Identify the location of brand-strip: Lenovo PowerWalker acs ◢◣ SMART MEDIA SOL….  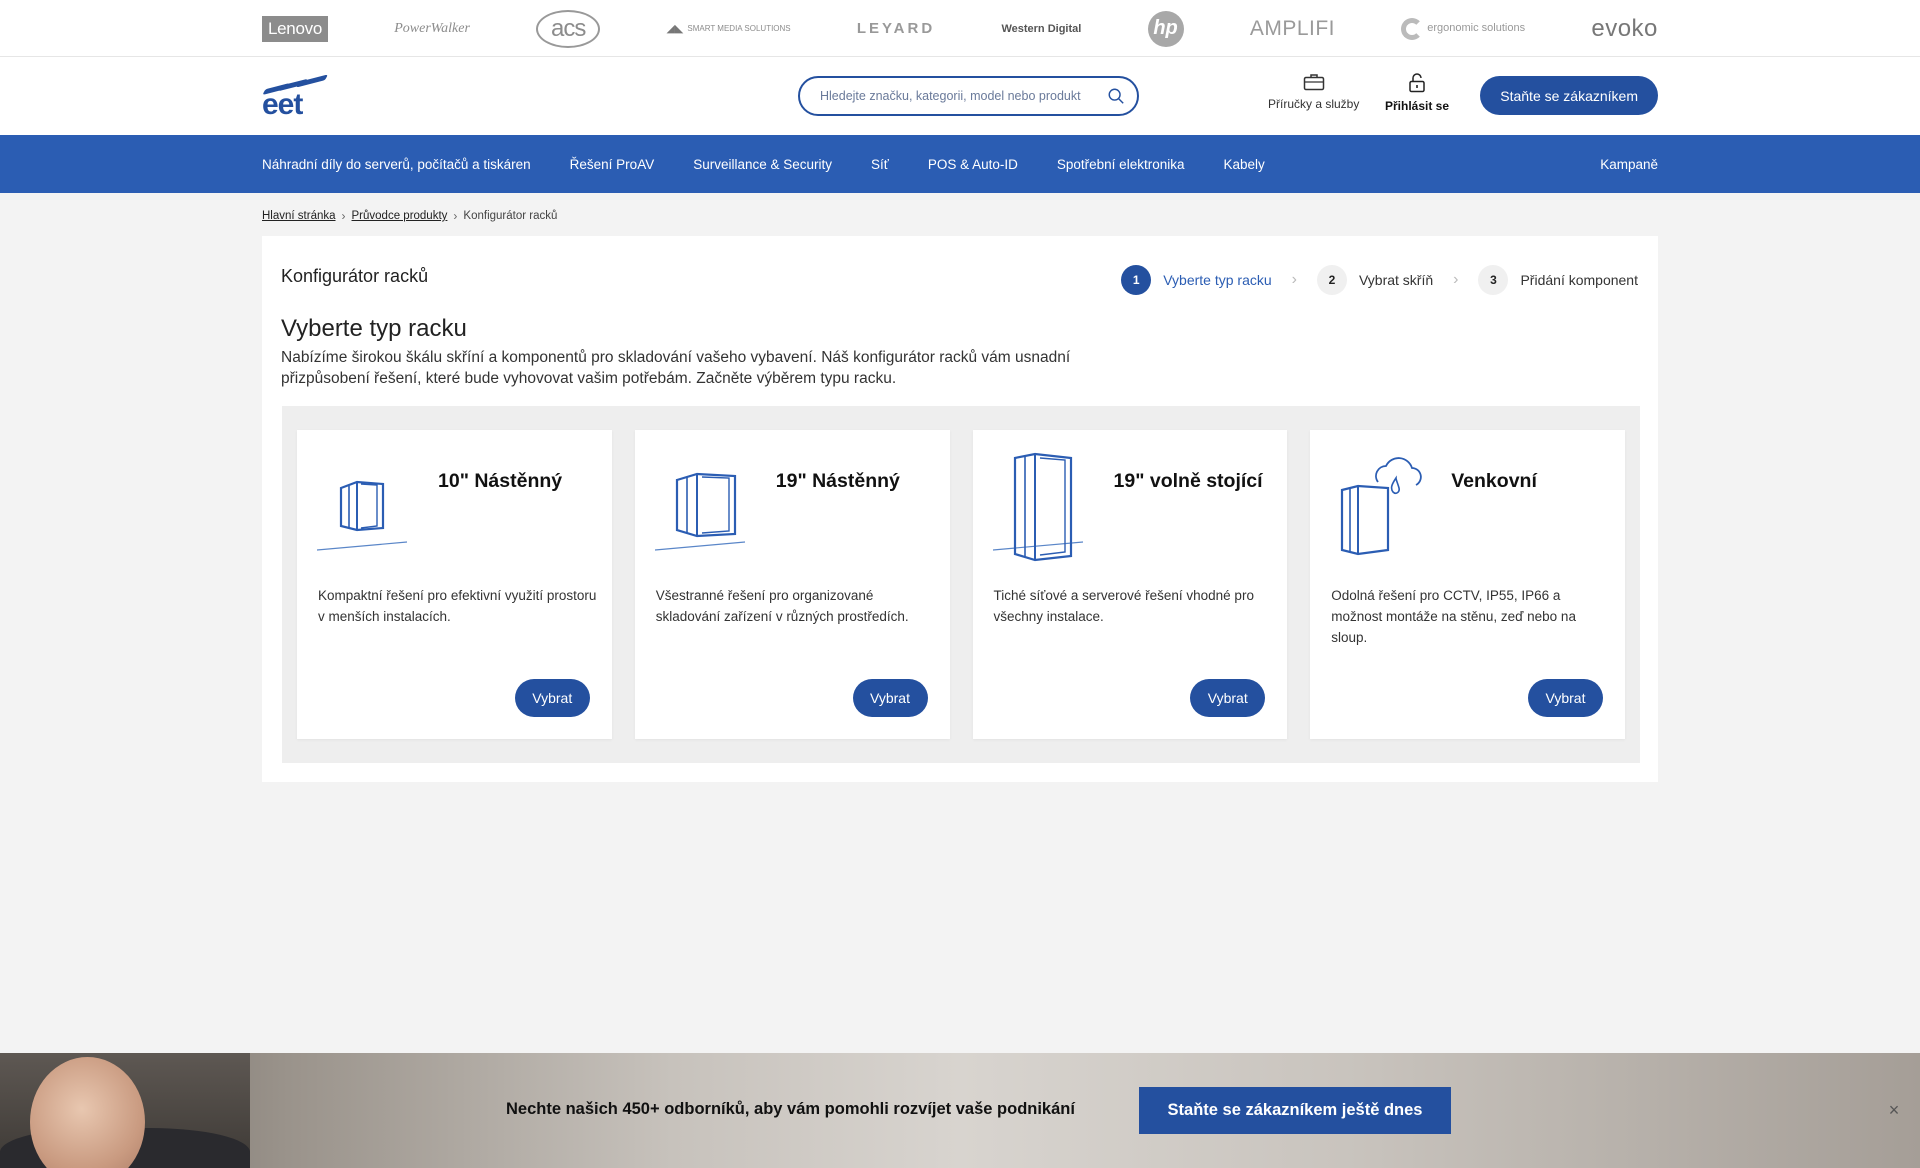
(960, 28).